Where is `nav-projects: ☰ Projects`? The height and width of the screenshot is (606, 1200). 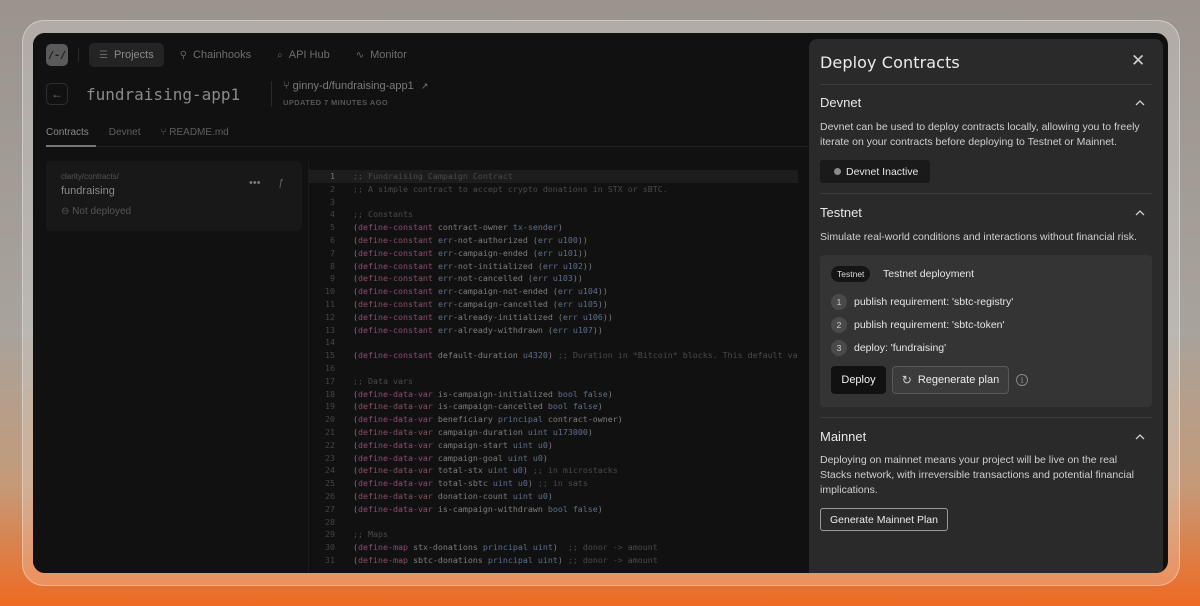
nav-projects: ☰ Projects is located at coordinates (126, 55).